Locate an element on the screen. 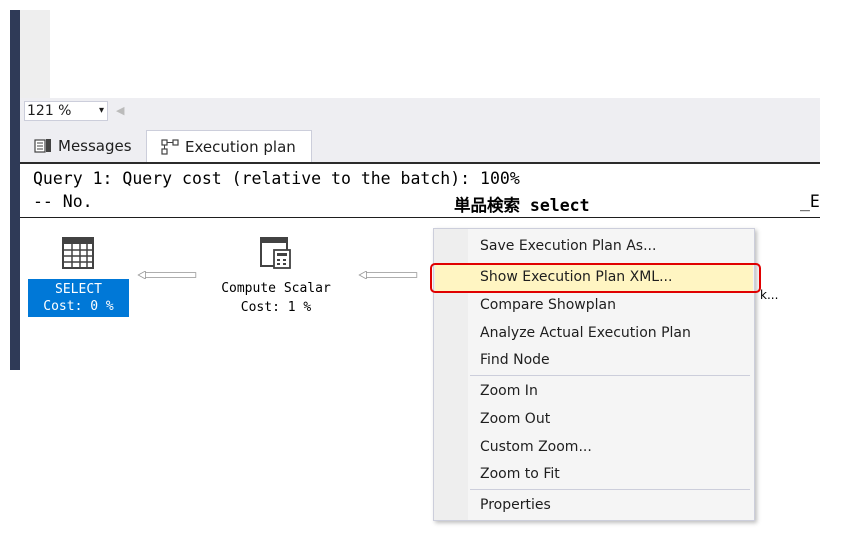  scroll-left-icon: ◀ is located at coordinates (120, 110).